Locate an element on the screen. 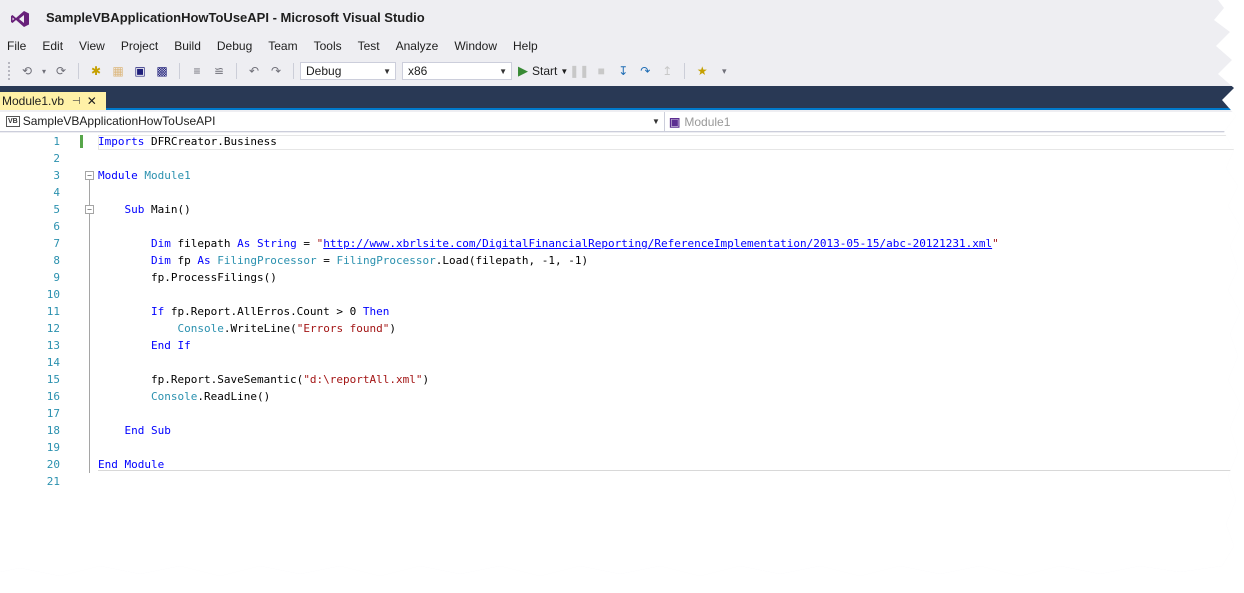 The image size is (1244, 593). code-type: Console is located at coordinates (200, 328).